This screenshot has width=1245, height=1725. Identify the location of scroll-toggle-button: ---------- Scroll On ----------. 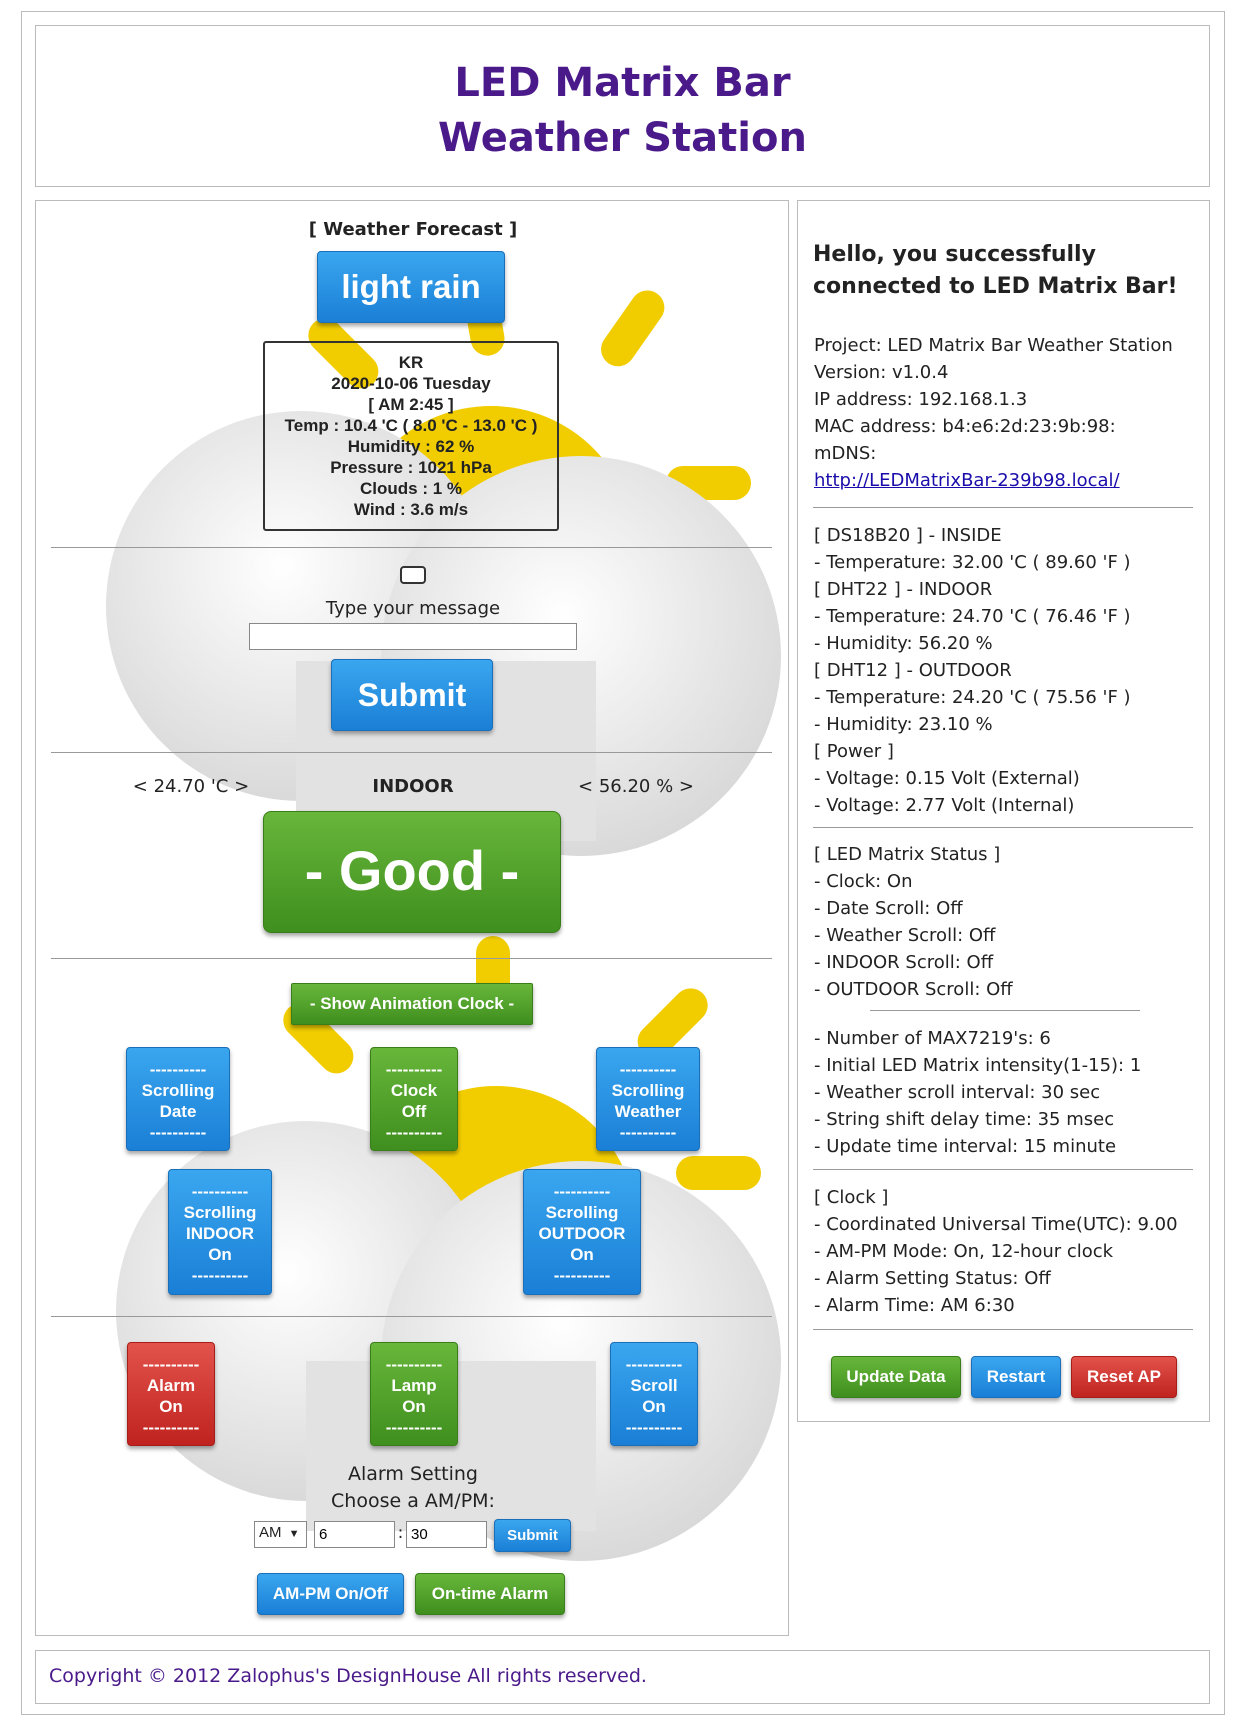
(654, 1394).